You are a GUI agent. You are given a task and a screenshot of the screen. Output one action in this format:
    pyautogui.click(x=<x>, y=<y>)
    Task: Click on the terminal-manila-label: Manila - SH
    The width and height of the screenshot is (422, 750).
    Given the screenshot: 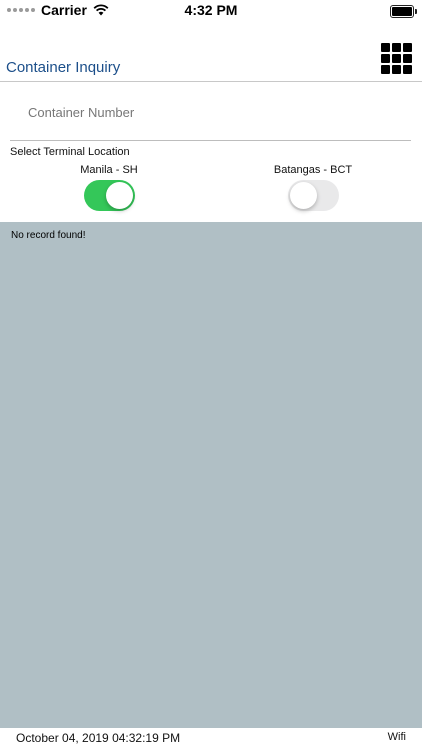 What is the action you would take?
    pyautogui.click(x=109, y=170)
    